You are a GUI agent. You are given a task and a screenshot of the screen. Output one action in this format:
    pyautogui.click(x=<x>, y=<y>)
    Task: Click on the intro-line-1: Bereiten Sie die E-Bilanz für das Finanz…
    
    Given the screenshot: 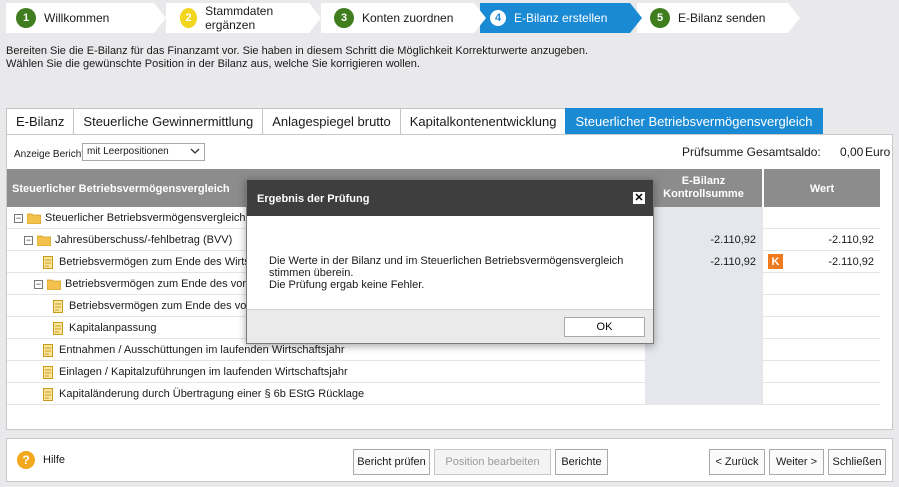 What is the action you would take?
    pyautogui.click(x=297, y=51)
    